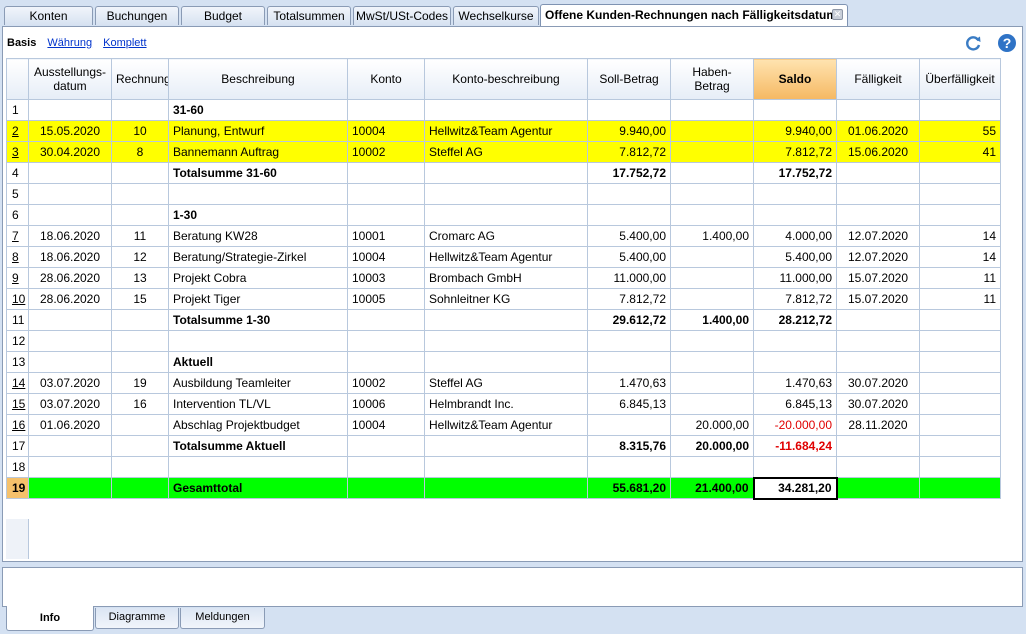 The image size is (1026, 634). Describe the element at coordinates (503, 467) in the screenshot. I see `table-row: 18` at that location.